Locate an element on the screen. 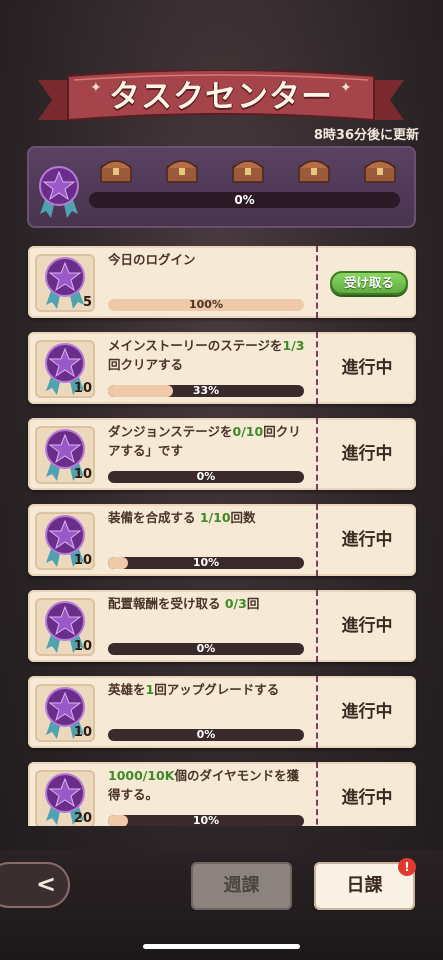 The image size is (443, 960). overall-progress-label: 0% is located at coordinates (244, 200).